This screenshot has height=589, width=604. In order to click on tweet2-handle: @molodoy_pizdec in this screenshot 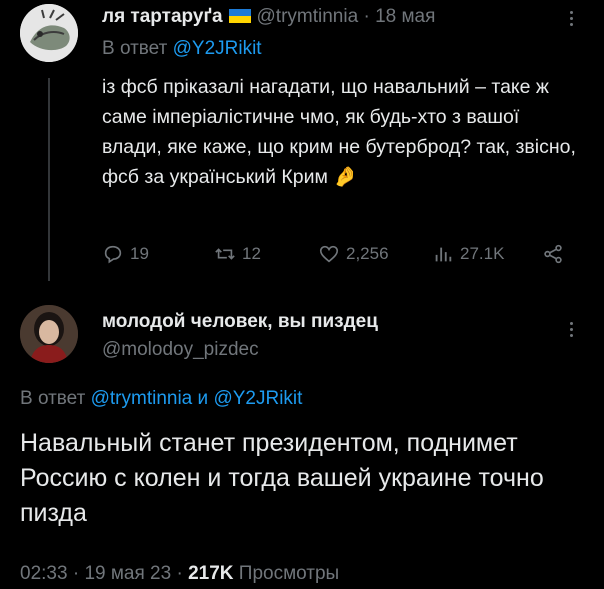, I will do `click(180, 350)`.